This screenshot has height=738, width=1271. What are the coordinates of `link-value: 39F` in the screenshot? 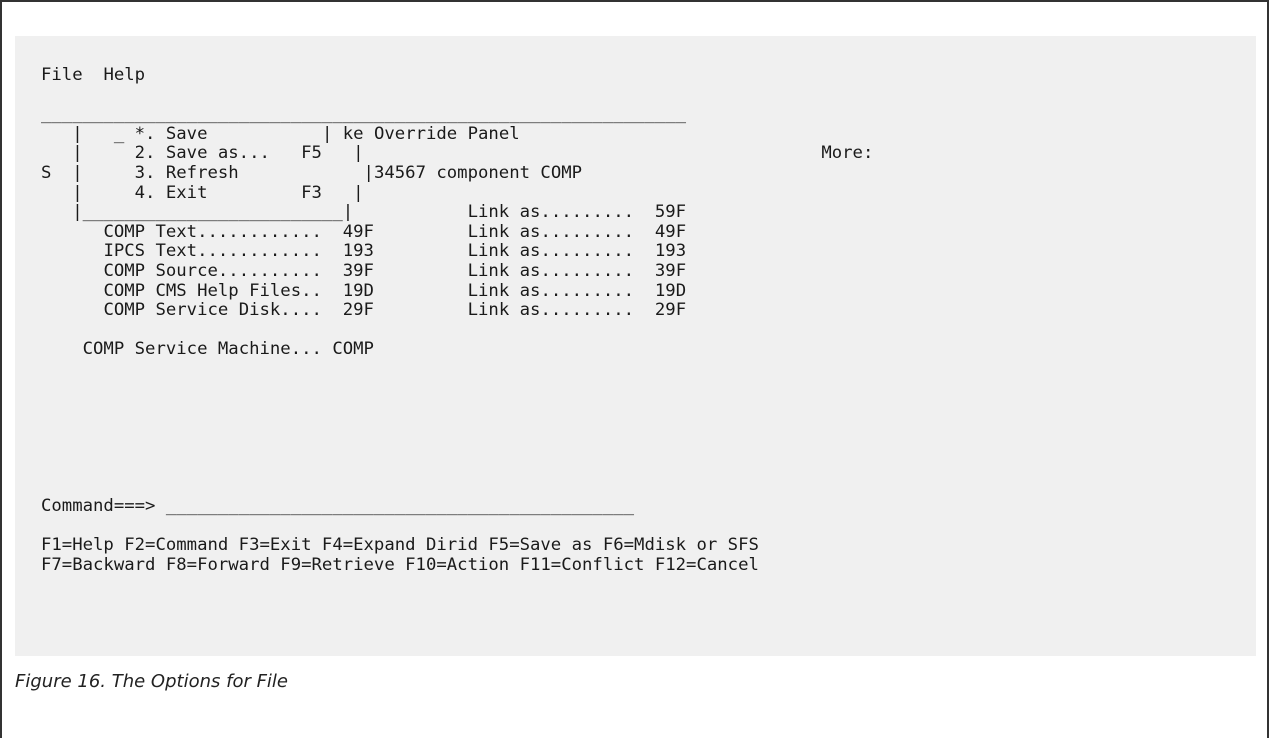 It's located at (670, 271).